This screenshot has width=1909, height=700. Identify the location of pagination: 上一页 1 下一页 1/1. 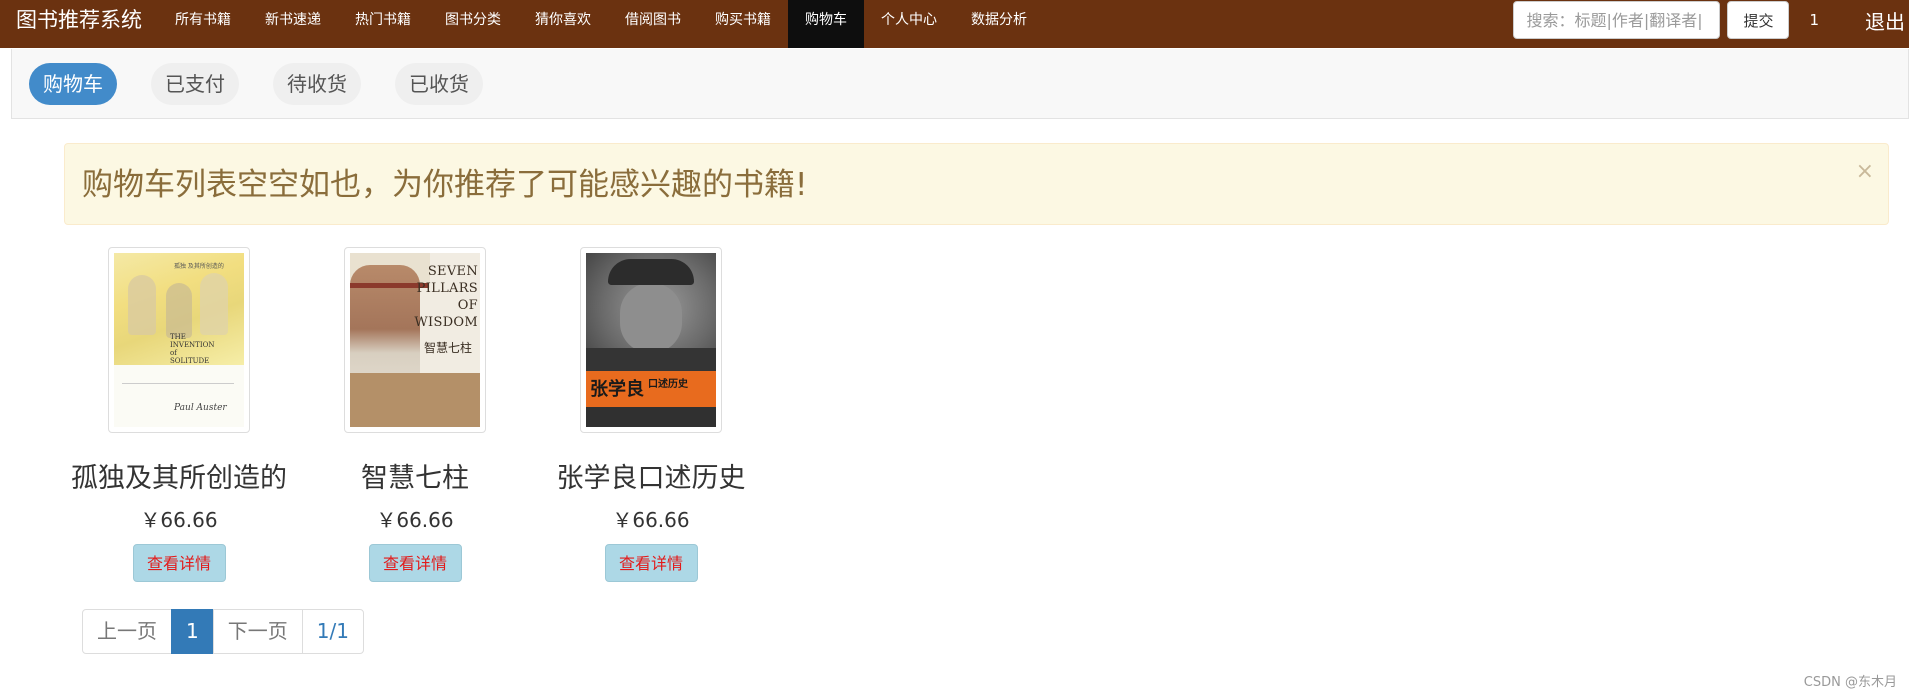
(223, 631).